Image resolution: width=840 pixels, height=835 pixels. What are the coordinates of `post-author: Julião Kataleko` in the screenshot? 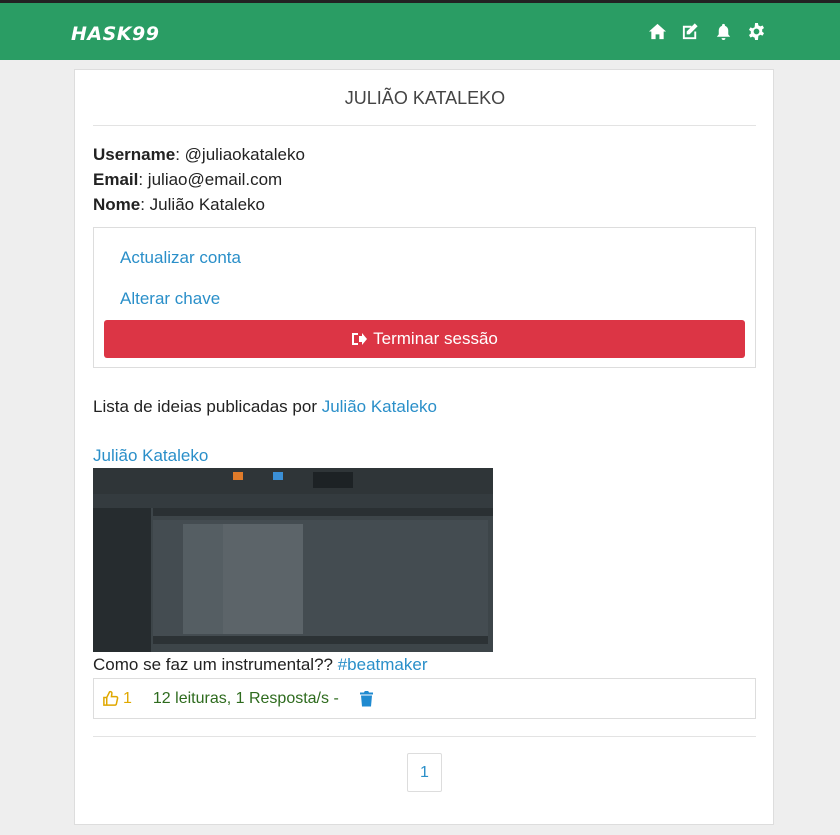 It's located at (150, 456).